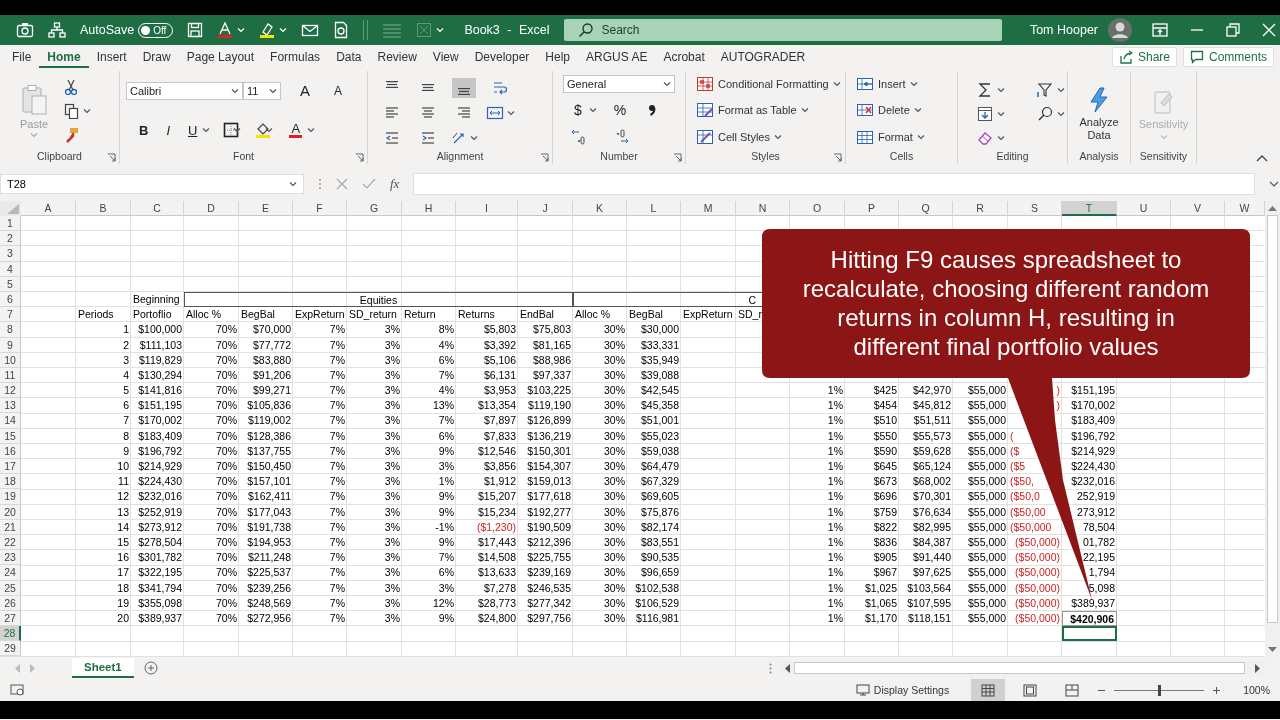 The height and width of the screenshot is (720, 1280). What do you see at coordinates (763, 208) in the screenshot?
I see `column-header: N` at bounding box center [763, 208].